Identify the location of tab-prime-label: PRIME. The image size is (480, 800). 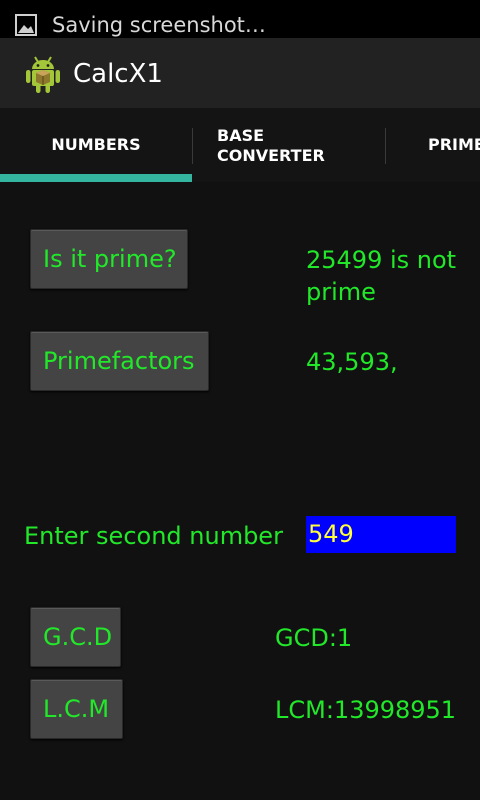
(454, 144).